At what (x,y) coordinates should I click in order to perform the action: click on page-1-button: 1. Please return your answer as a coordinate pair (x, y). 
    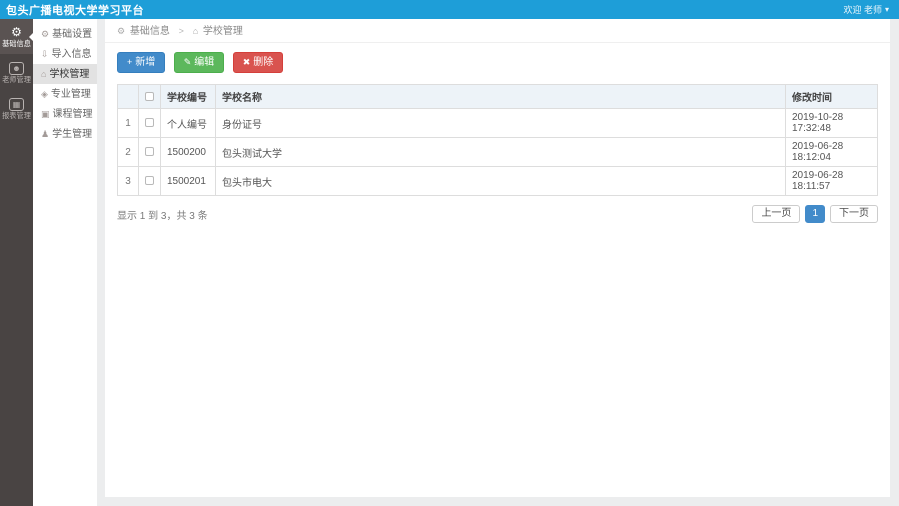
    Looking at the image, I should click on (815, 214).